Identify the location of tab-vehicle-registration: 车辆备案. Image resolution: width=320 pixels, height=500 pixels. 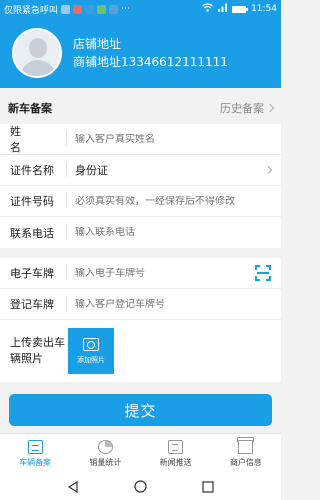
(35, 454).